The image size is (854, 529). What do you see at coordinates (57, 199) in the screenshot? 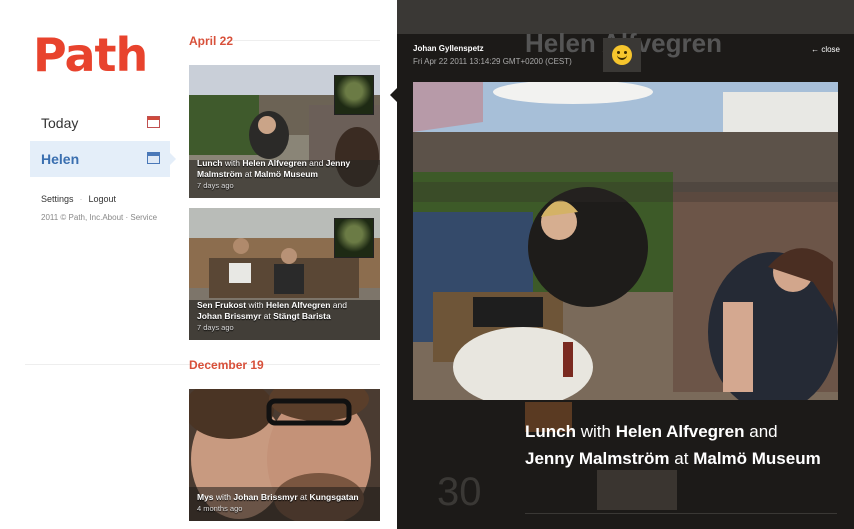
I see `settings-link: Settings` at bounding box center [57, 199].